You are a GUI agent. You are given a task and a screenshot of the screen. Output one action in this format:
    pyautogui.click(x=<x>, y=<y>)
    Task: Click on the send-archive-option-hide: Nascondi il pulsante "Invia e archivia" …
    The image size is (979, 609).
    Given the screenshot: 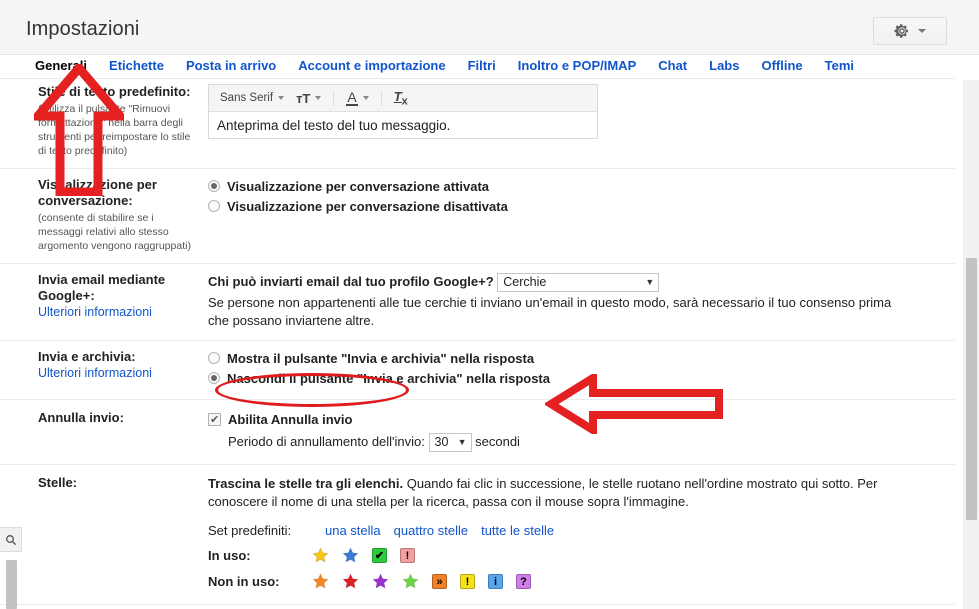 What is the action you would take?
    pyautogui.click(x=574, y=378)
    